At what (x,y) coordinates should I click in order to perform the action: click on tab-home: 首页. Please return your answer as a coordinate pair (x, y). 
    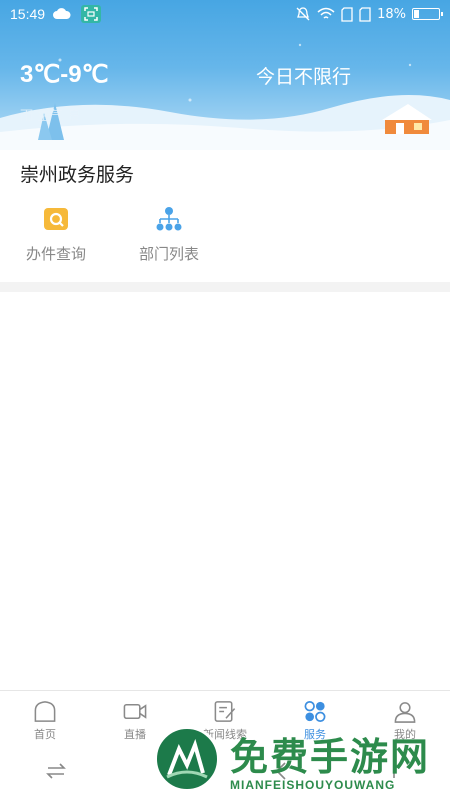
    Looking at the image, I should click on (45, 716).